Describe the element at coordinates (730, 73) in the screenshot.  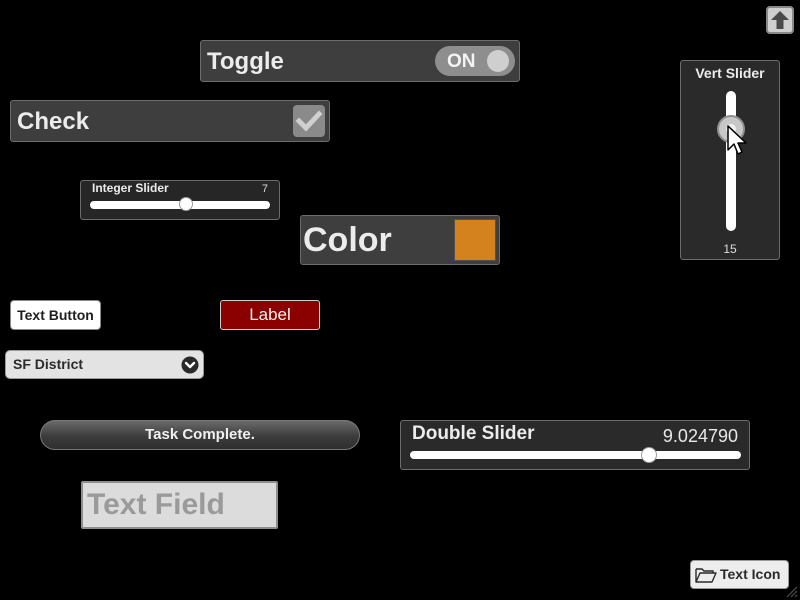
I see `vert-slider-label: Vert Slider` at that location.